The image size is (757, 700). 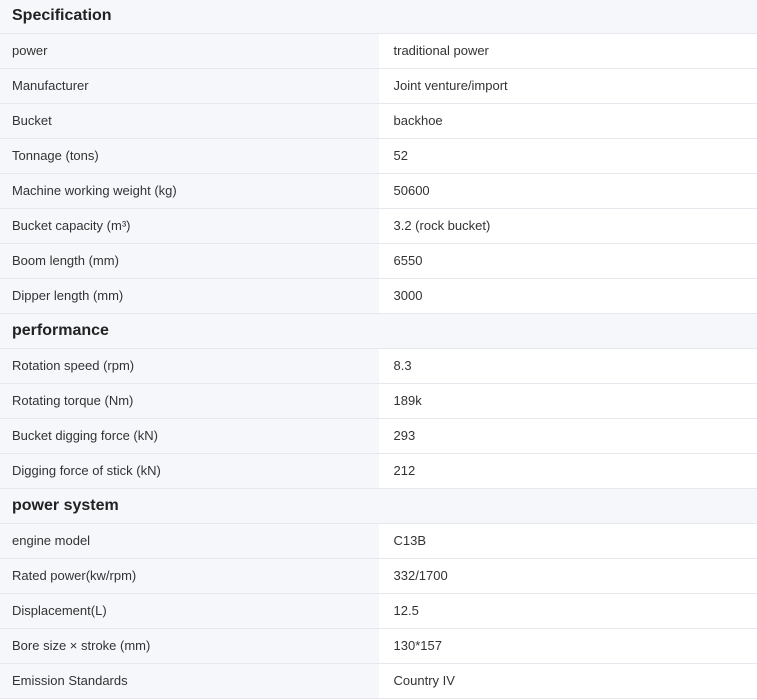 I want to click on section-title: performance, so click(x=378, y=331).